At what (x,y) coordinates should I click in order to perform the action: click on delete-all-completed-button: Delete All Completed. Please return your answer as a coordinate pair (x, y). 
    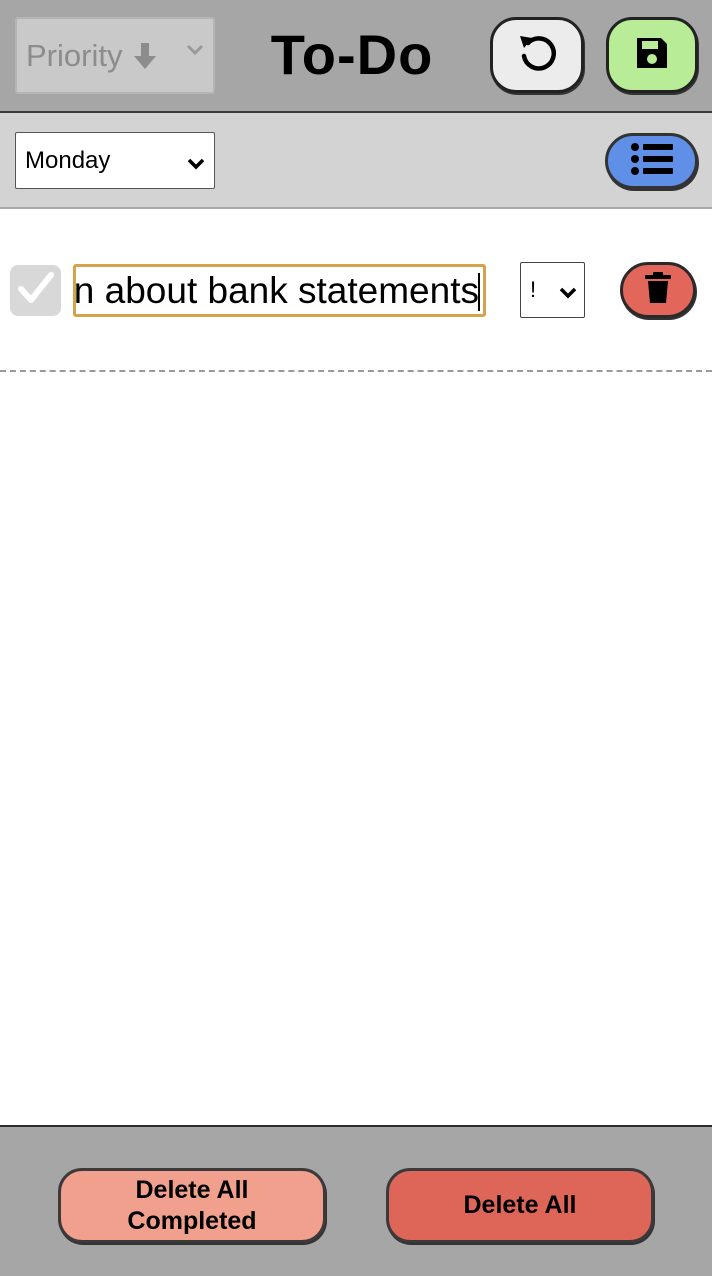
    Looking at the image, I should click on (192, 1205).